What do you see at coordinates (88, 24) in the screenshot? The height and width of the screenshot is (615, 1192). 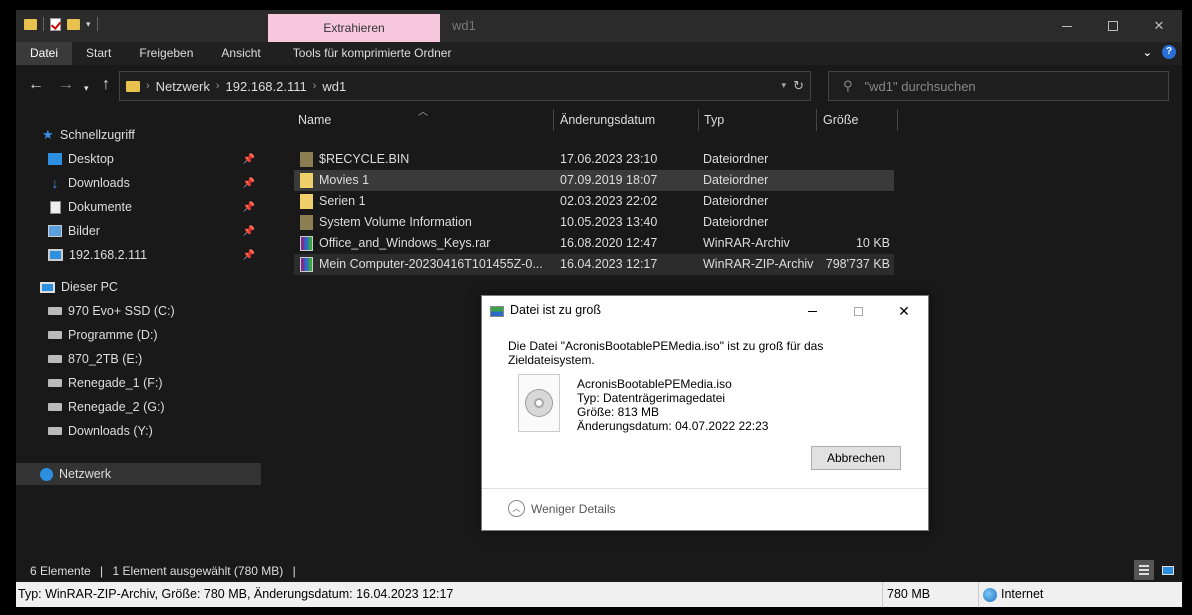 I see `customize-chevron-icon: ▾` at bounding box center [88, 24].